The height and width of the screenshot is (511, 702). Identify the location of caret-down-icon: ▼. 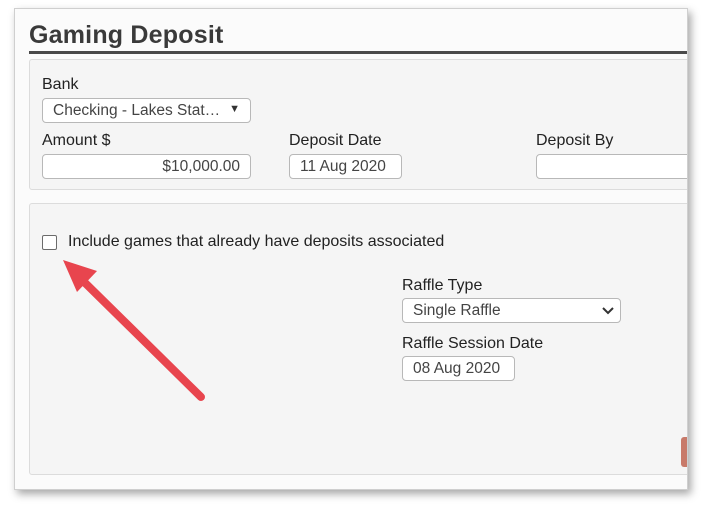
(234, 109).